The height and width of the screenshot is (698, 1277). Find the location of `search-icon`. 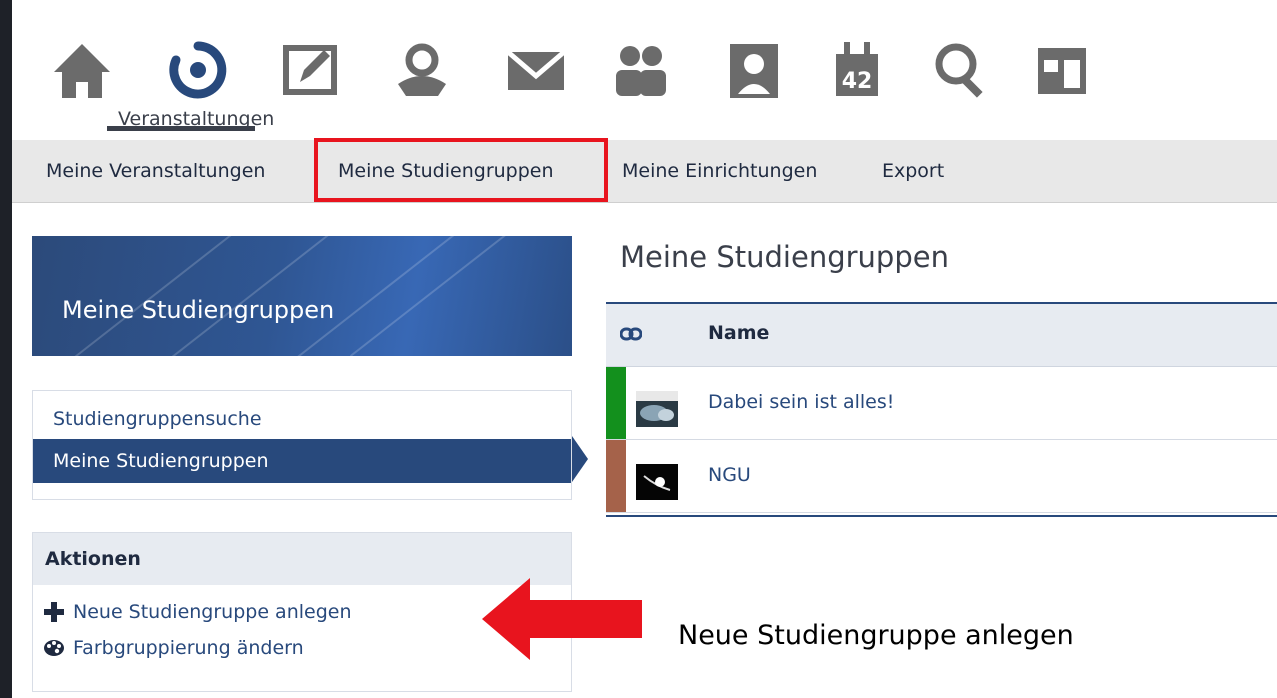

search-icon is located at coordinates (962, 74).